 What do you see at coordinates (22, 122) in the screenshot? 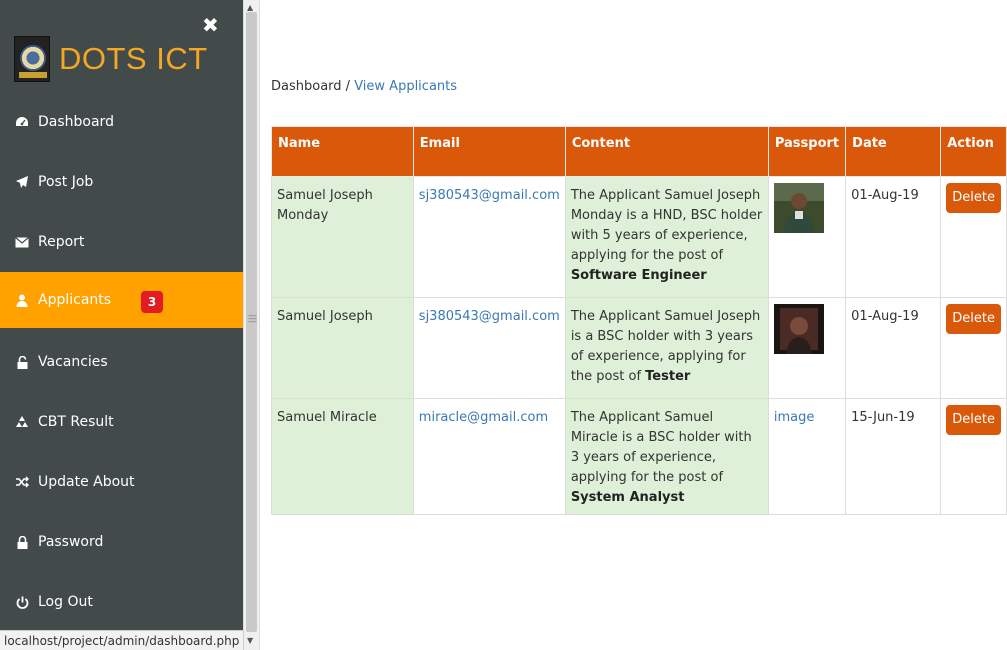
I see `dashboard-icon` at bounding box center [22, 122].